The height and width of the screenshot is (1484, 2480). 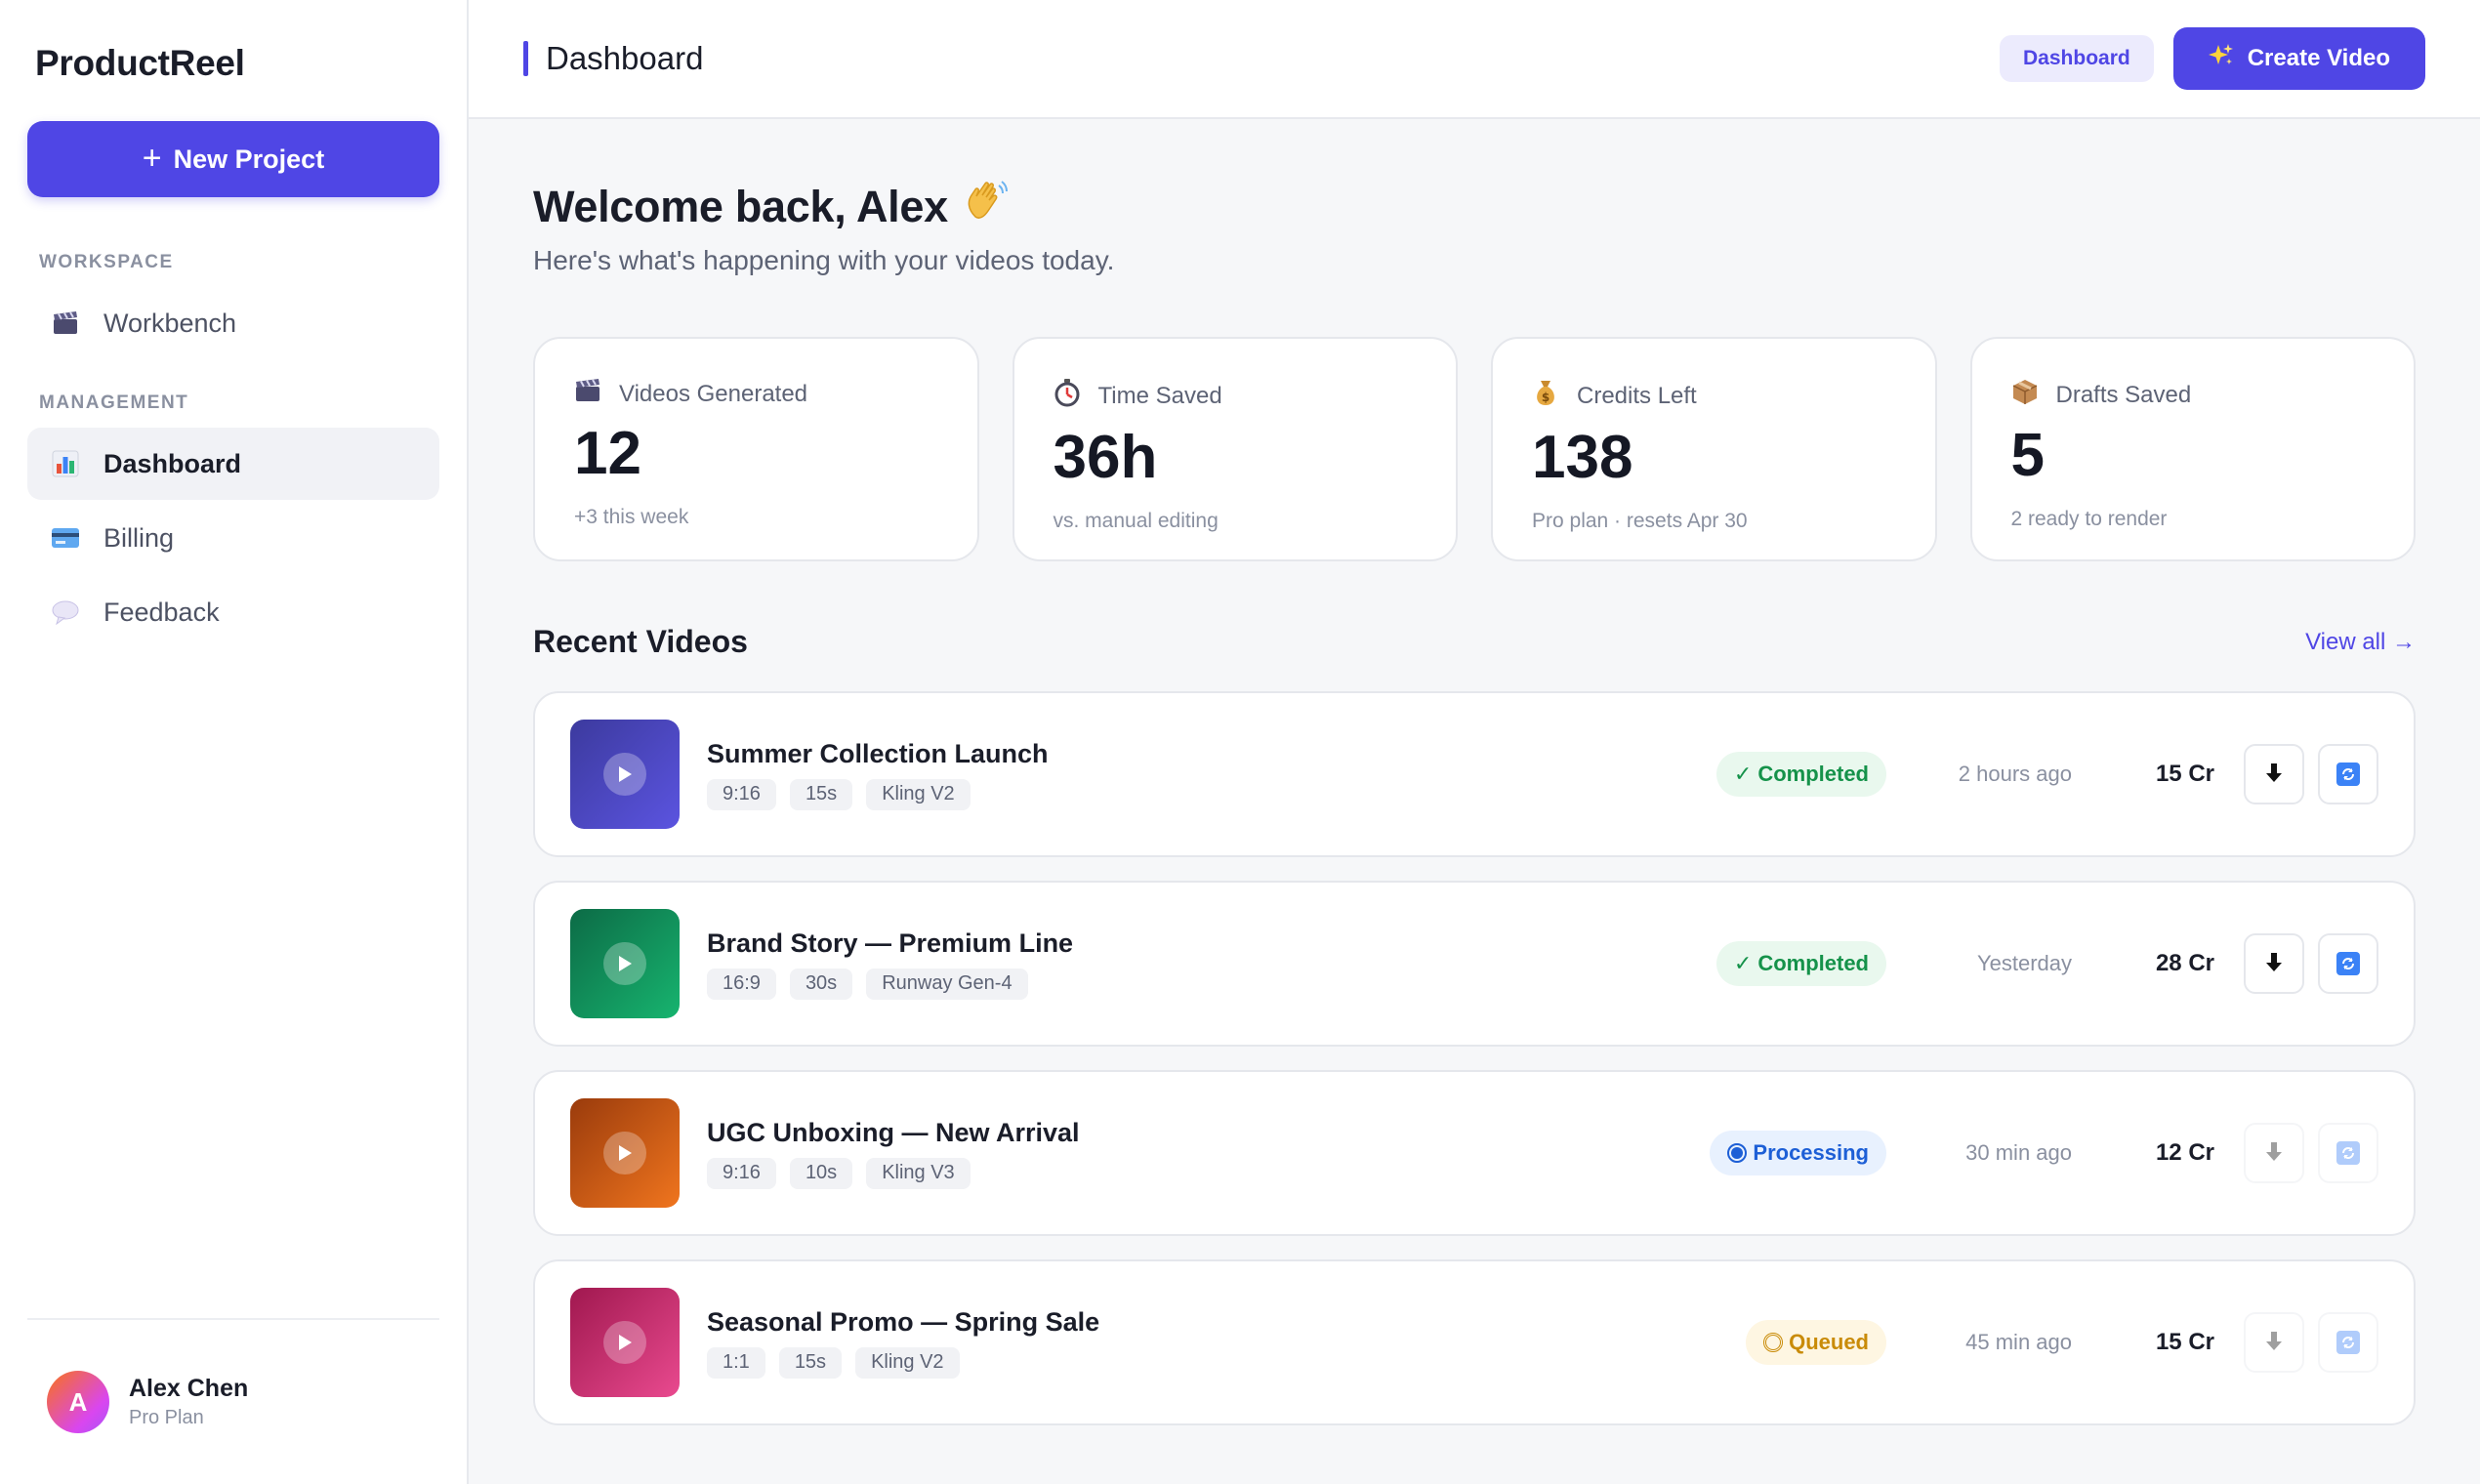 I want to click on status-badge: Processing, so click(x=1798, y=1153).